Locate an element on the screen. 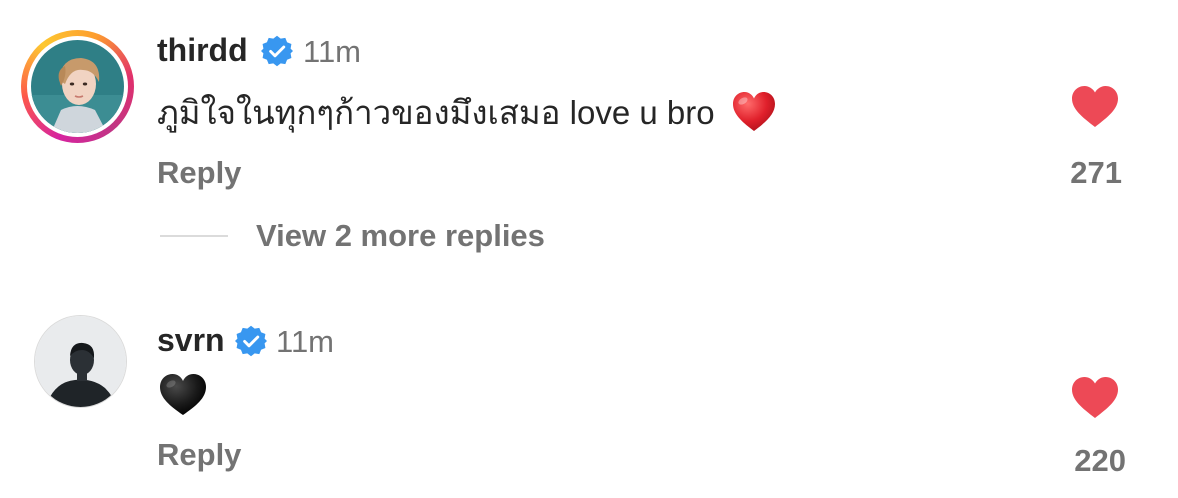  comment-username: svrn is located at coordinates (191, 340).